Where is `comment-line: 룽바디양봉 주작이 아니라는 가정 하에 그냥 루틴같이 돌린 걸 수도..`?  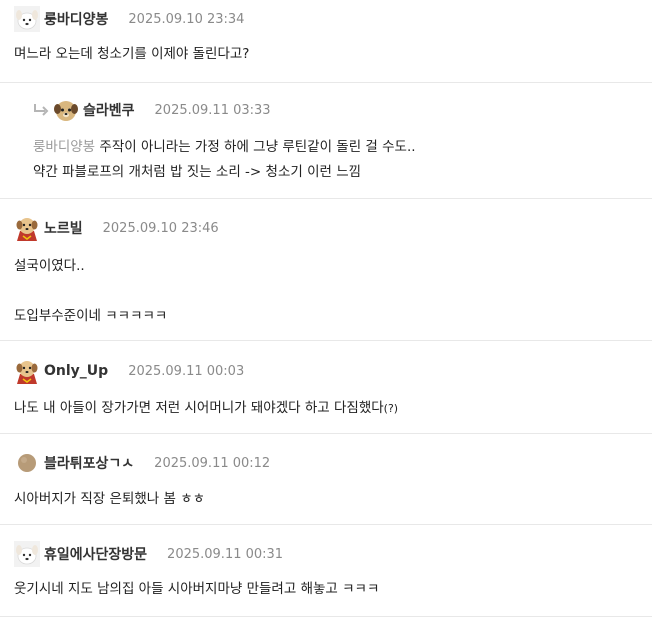
comment-line: 룽바디양봉 주작이 아니라는 가정 하에 그냥 루틴같이 돌린 걸 수도.. is located at coordinates (224, 147).